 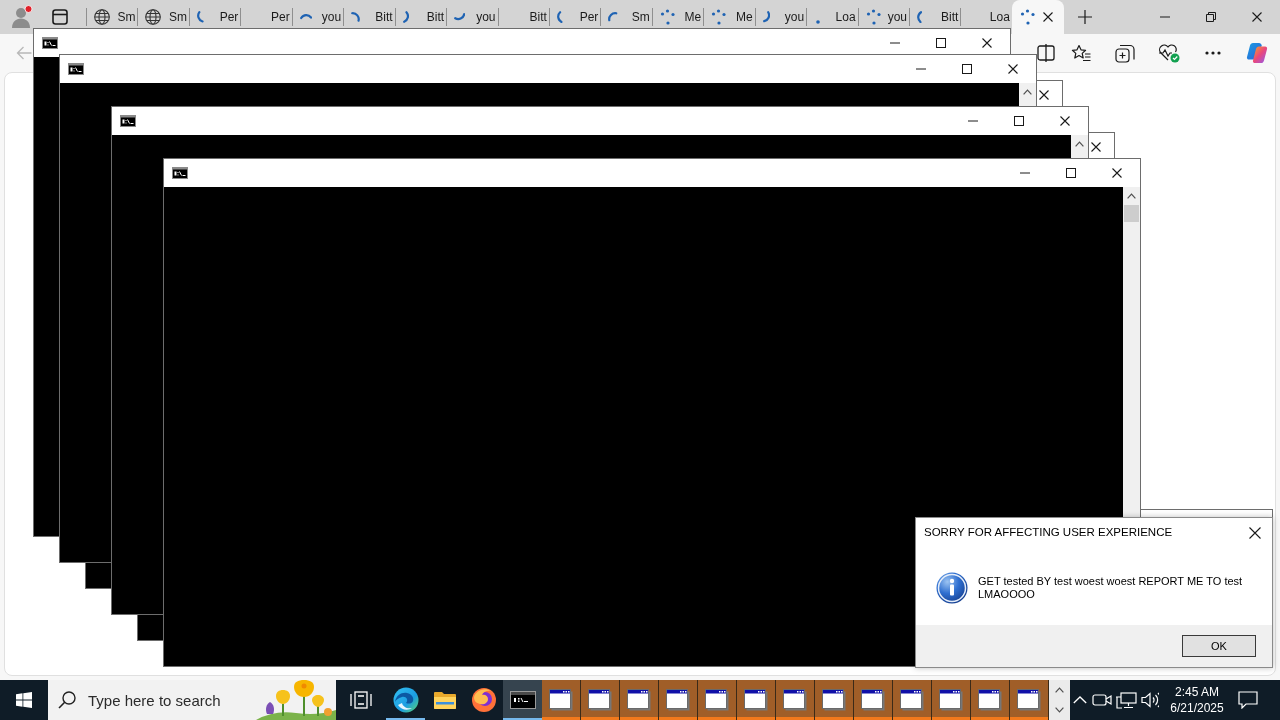 What do you see at coordinates (361, 700) in the screenshot?
I see `task-view-icon` at bounding box center [361, 700].